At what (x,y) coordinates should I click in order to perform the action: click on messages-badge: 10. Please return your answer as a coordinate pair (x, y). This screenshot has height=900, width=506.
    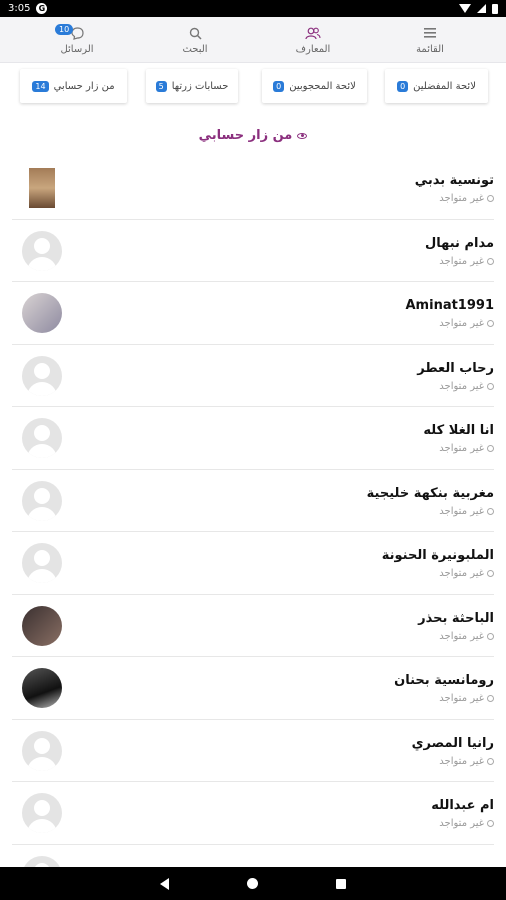
    Looking at the image, I should click on (64, 29).